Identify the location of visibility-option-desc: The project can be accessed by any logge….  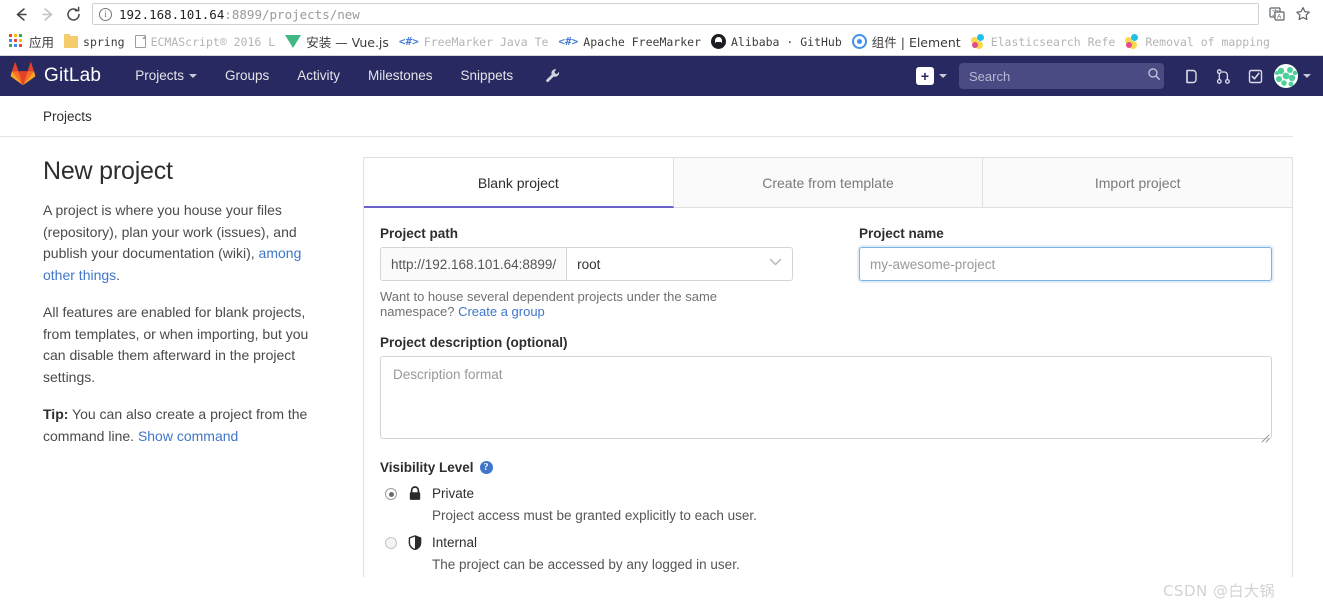
(586, 564).